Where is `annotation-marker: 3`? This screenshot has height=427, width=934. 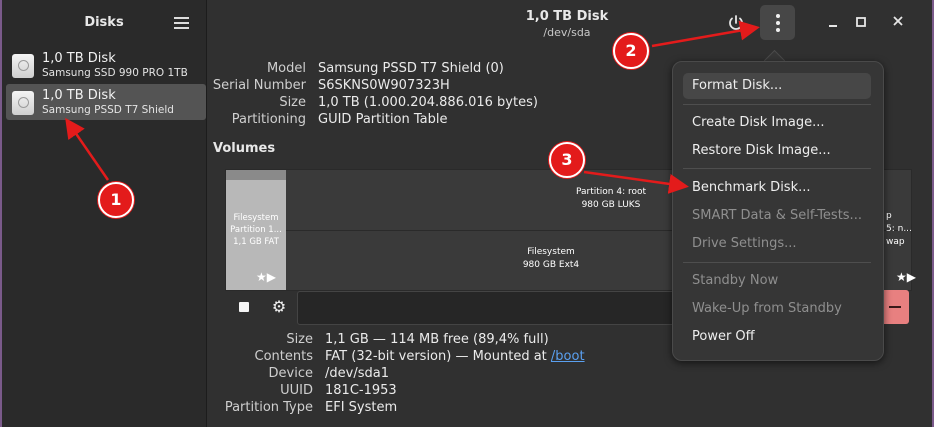
annotation-marker: 3 is located at coordinates (567, 160).